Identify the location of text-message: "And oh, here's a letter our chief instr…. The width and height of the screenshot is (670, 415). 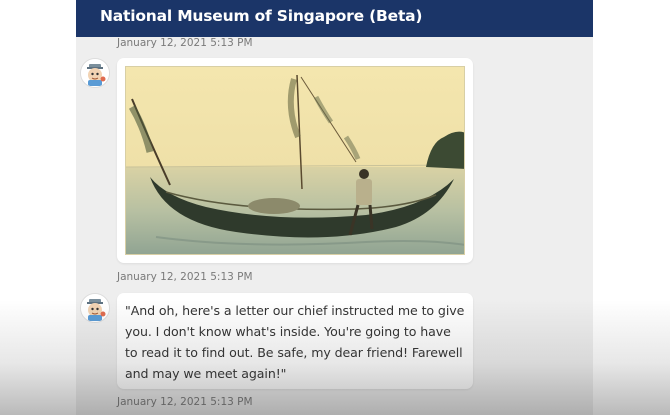
(295, 341).